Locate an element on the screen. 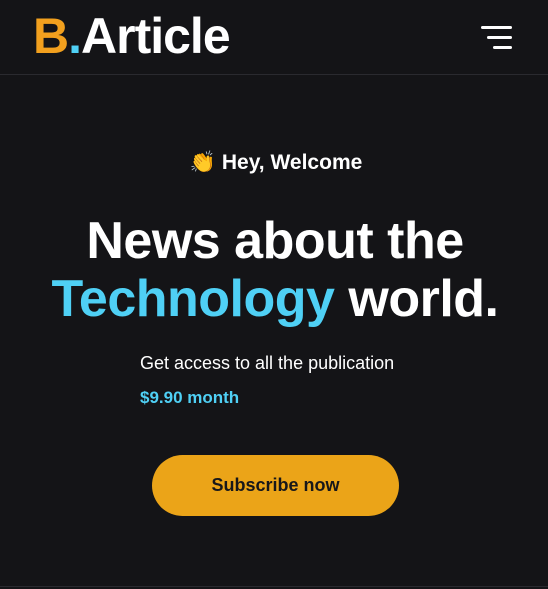 This screenshot has width=548, height=589. greeting: 👏 Hey, Welcome is located at coordinates (274, 163).